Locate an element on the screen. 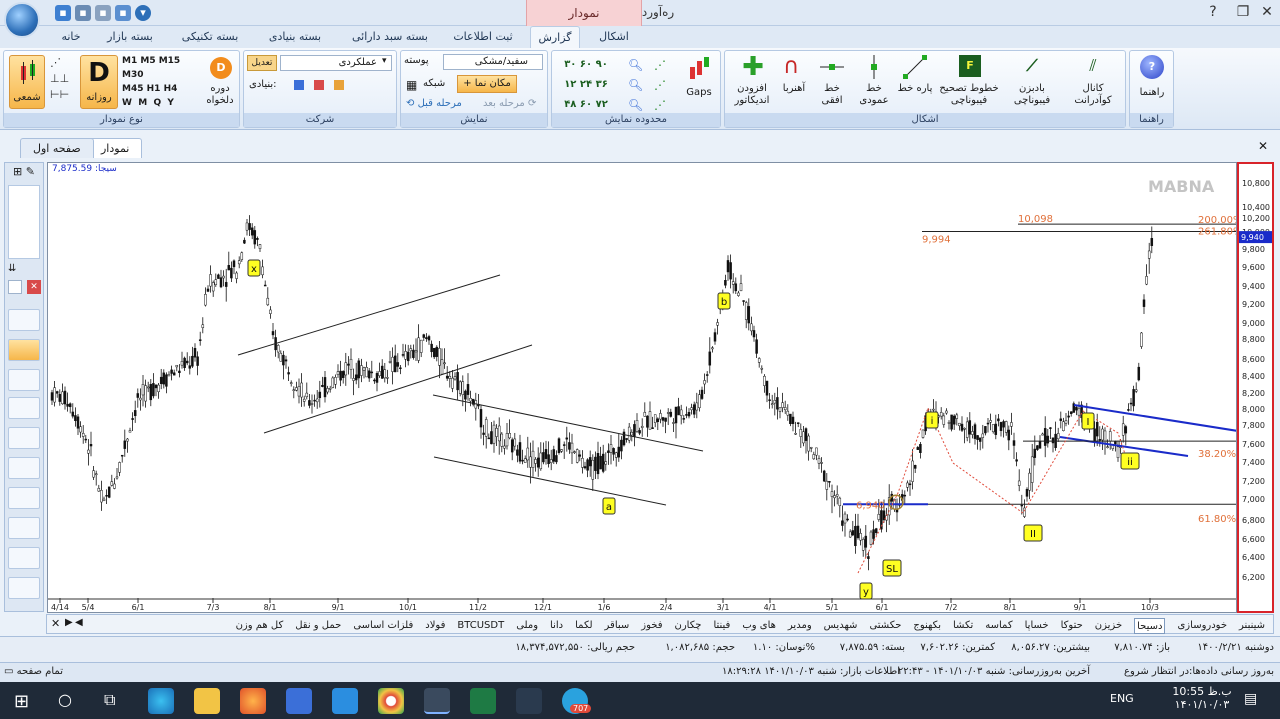  symbol-tab: فلزات اساسی is located at coordinates (383, 626).